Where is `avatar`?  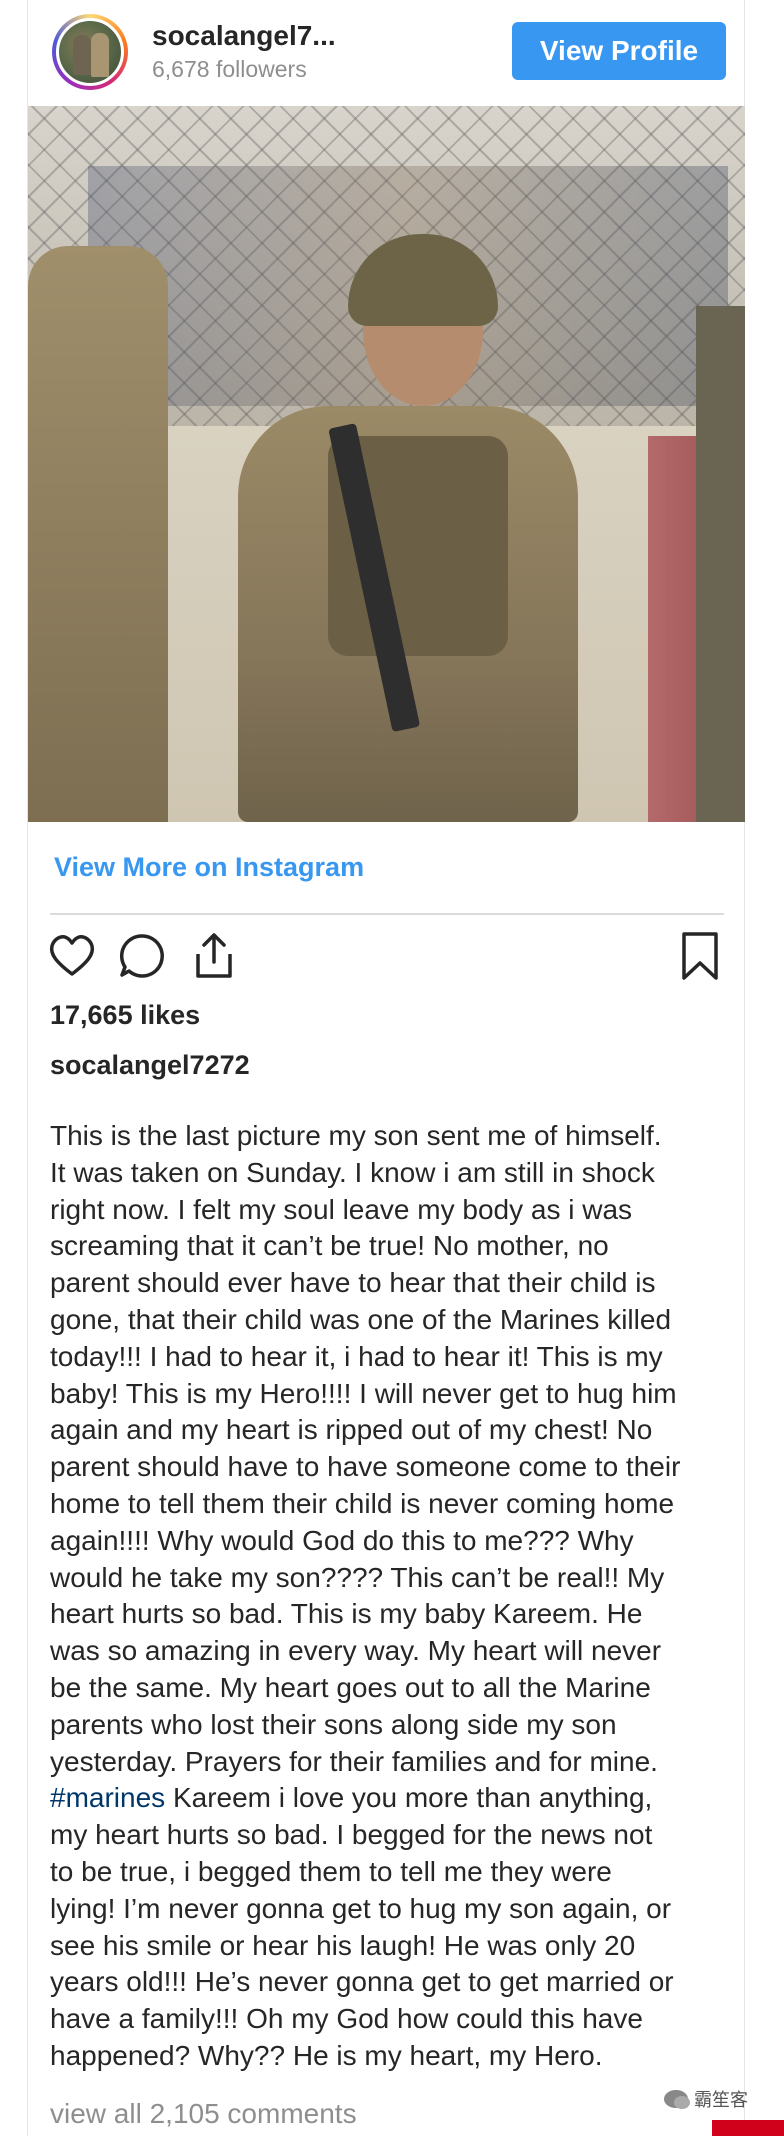
avatar is located at coordinates (90, 52).